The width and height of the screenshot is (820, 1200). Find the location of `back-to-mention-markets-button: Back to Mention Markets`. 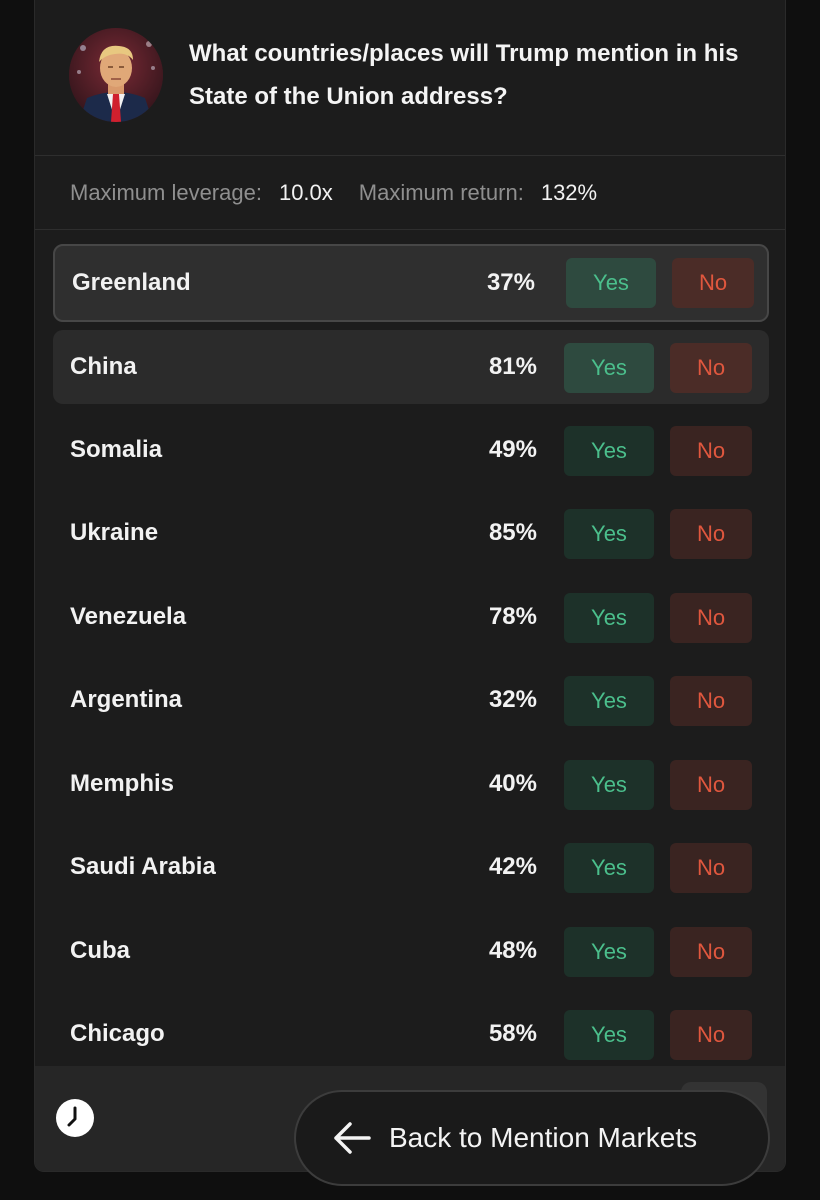

back-to-mention-markets-button: Back to Mention Markets is located at coordinates (532, 1138).